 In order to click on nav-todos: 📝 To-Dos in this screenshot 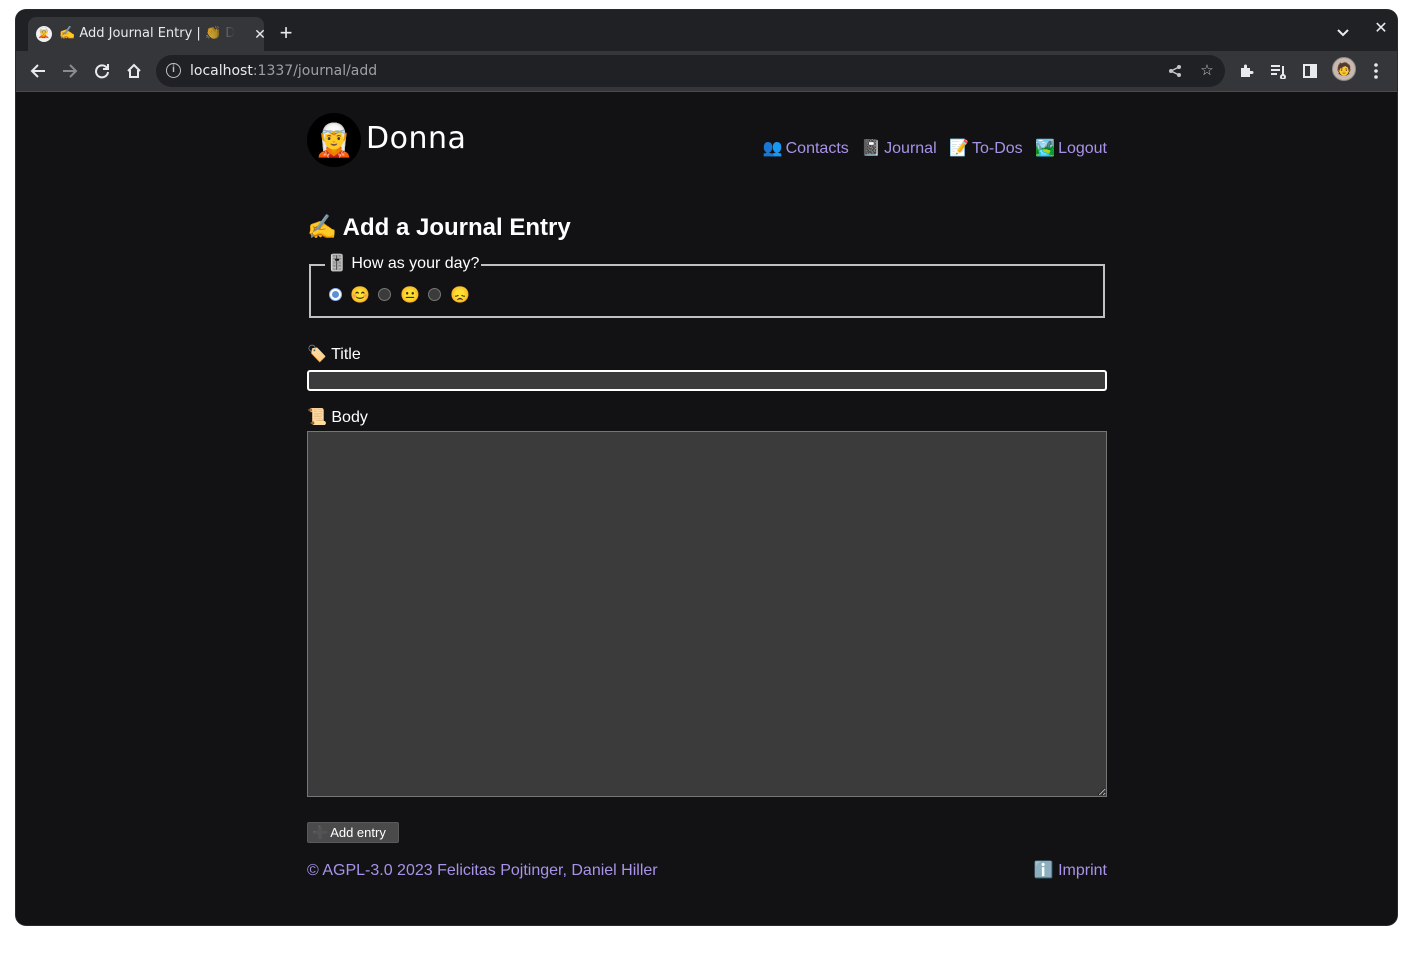, I will do `click(986, 148)`.